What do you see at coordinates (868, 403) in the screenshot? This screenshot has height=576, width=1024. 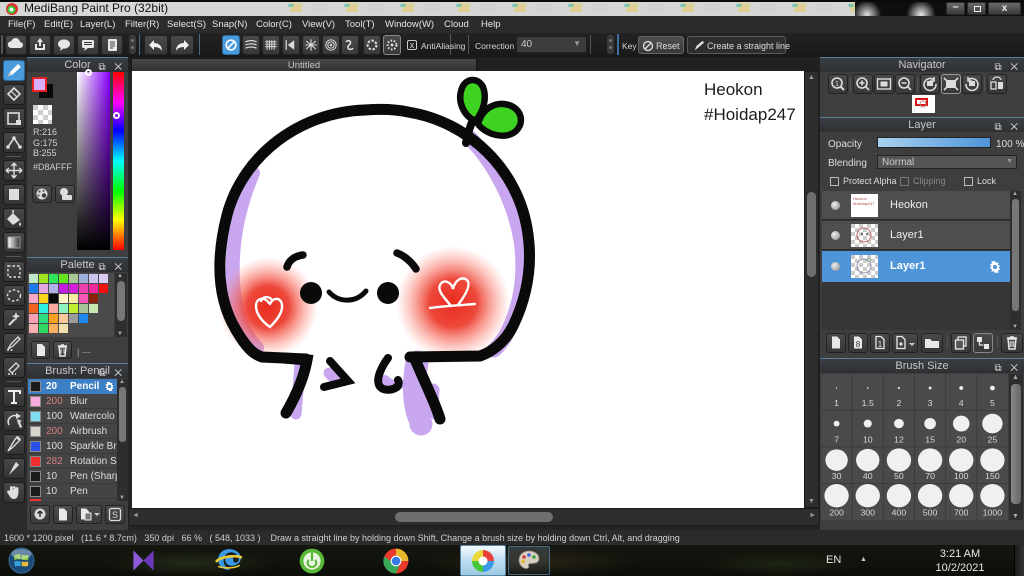 I see `svg-text: 1.5` at bounding box center [868, 403].